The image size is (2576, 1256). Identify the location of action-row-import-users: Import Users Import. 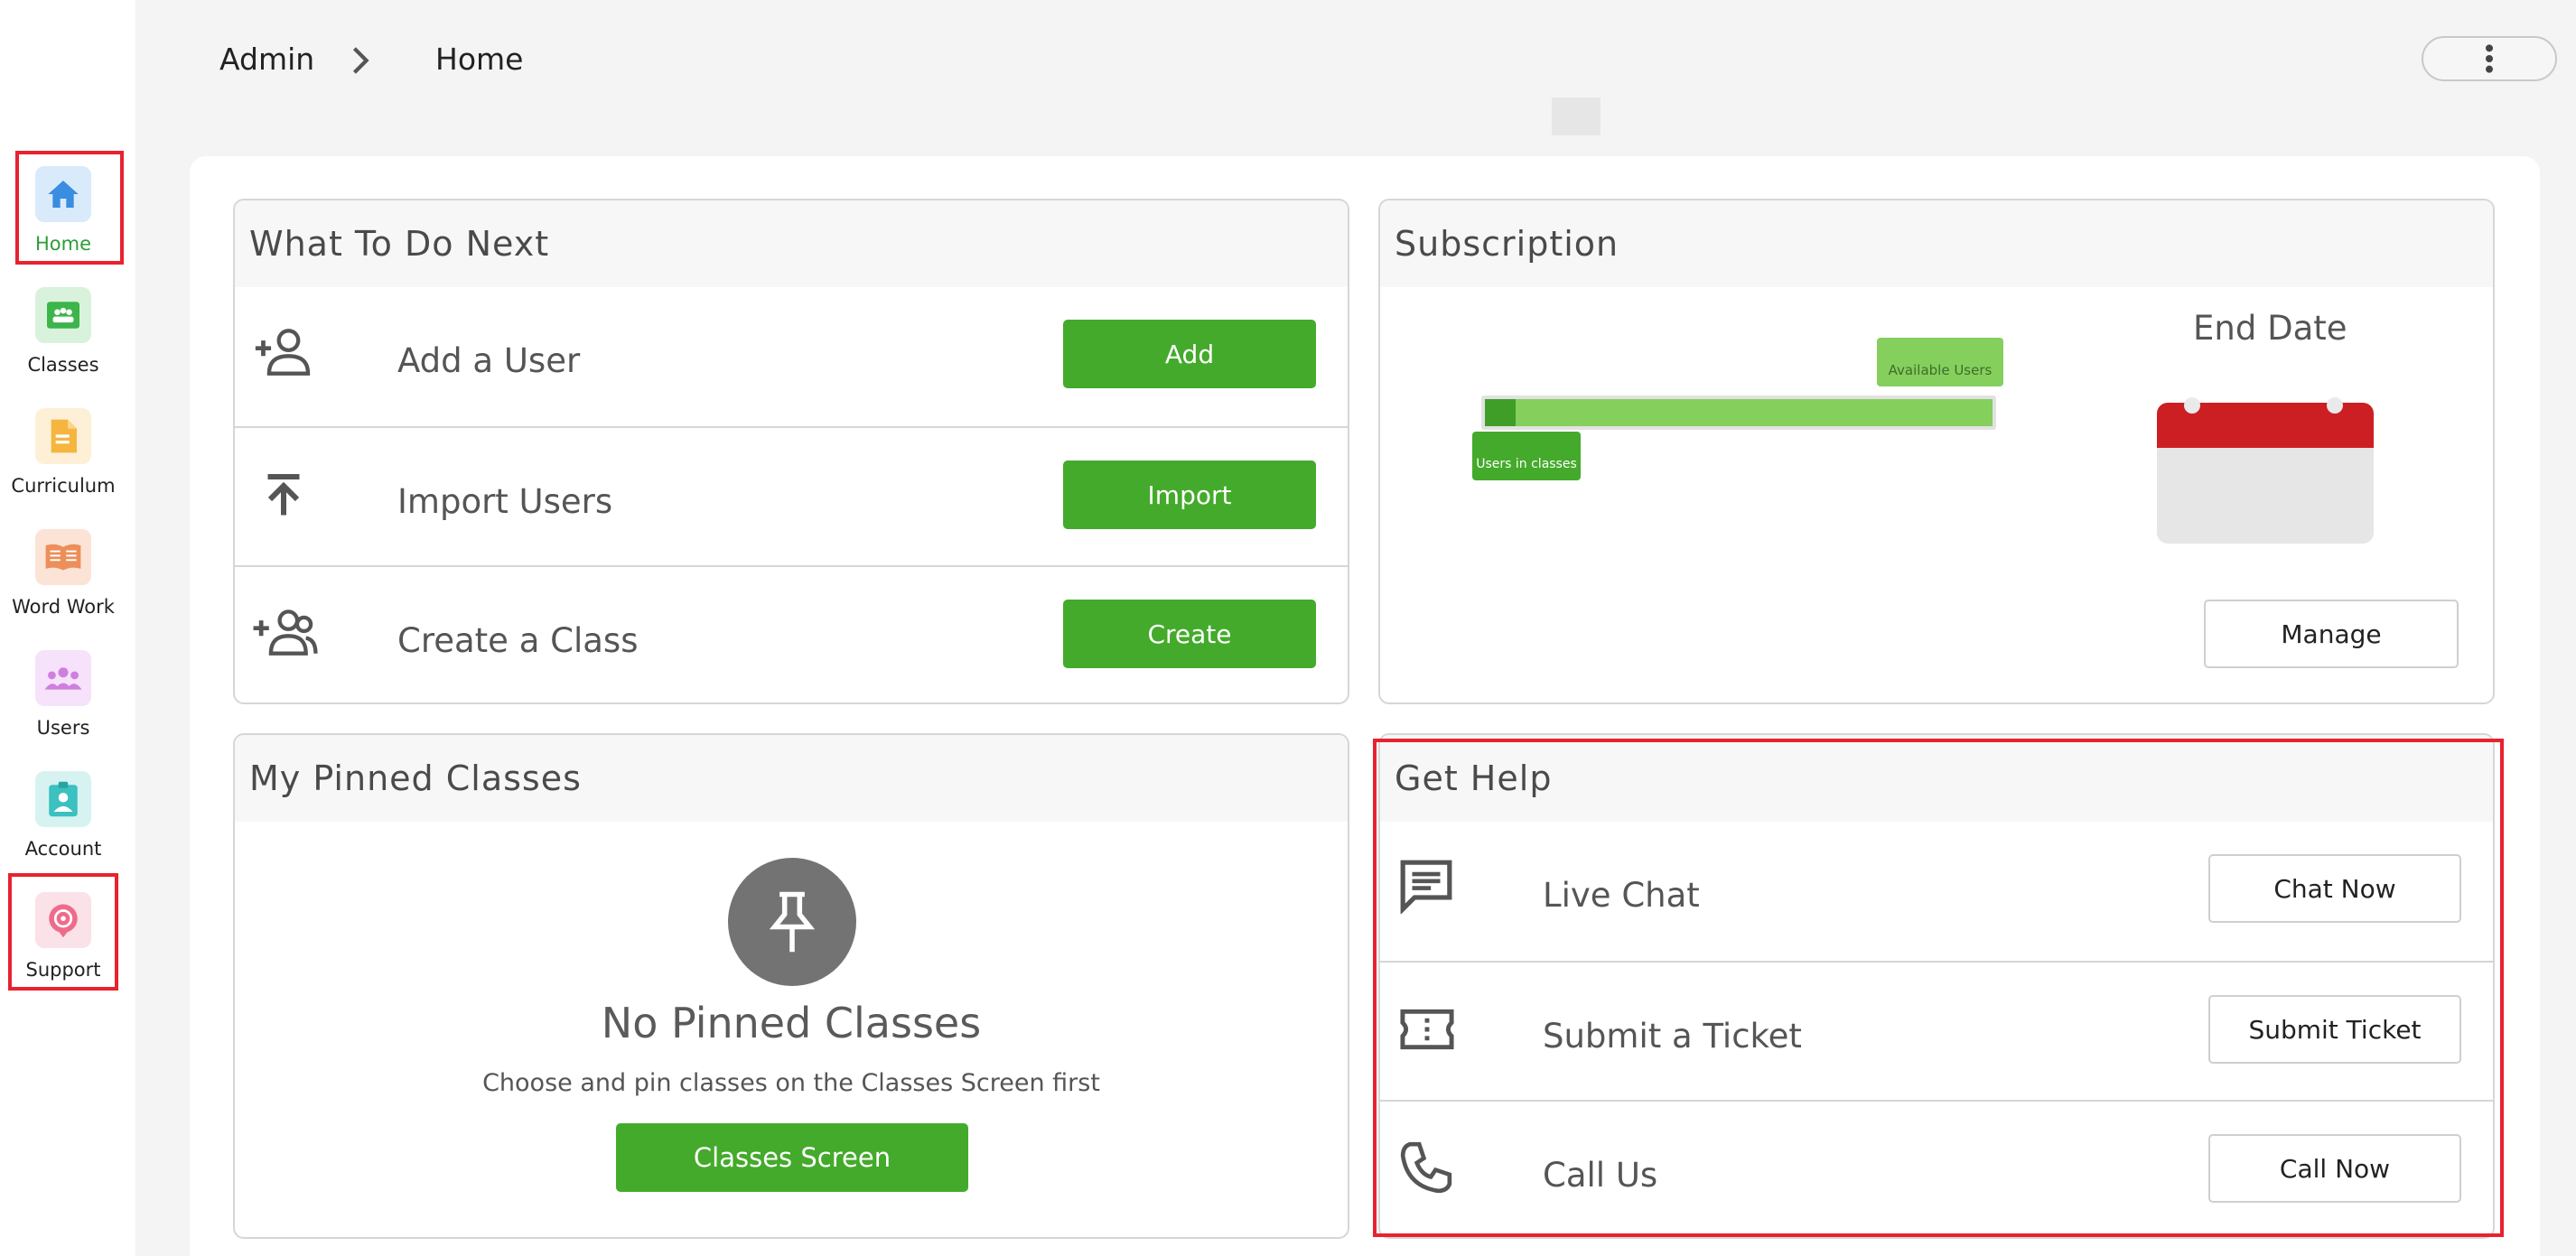
(791, 496).